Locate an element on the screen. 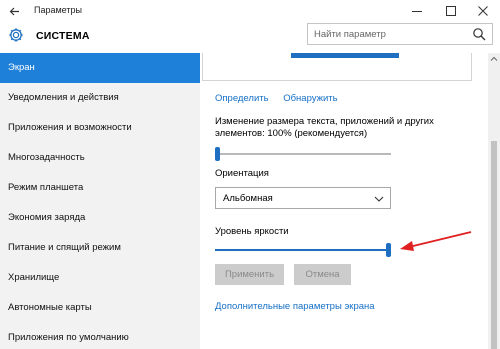  sidebar-item-display: Экран is located at coordinates (100, 68).